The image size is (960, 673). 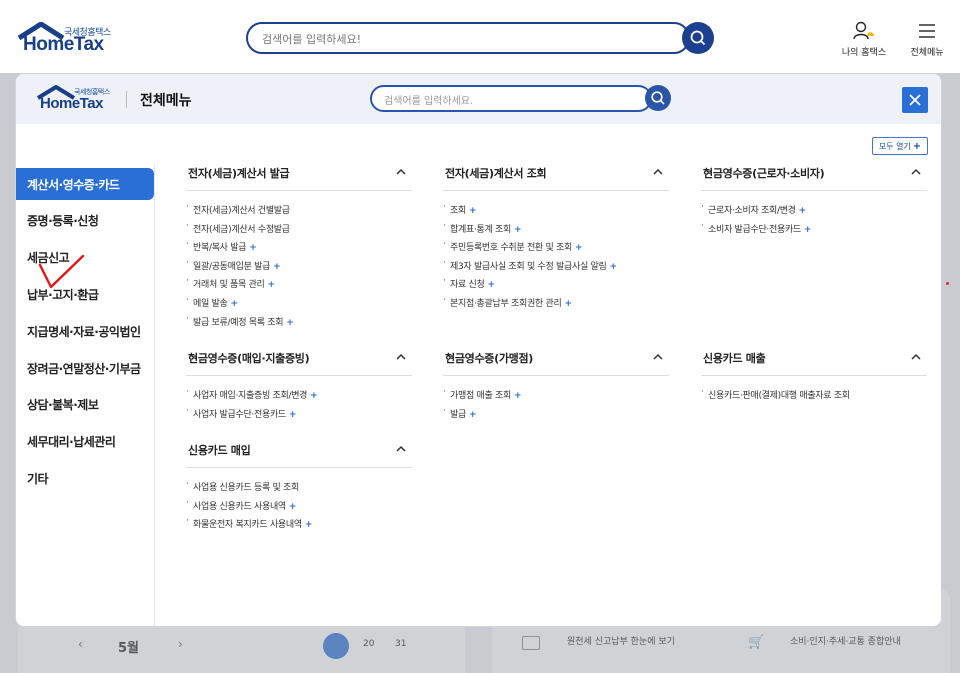 I want to click on menu-link: 합계표·통계 조회+, so click(x=556, y=231).